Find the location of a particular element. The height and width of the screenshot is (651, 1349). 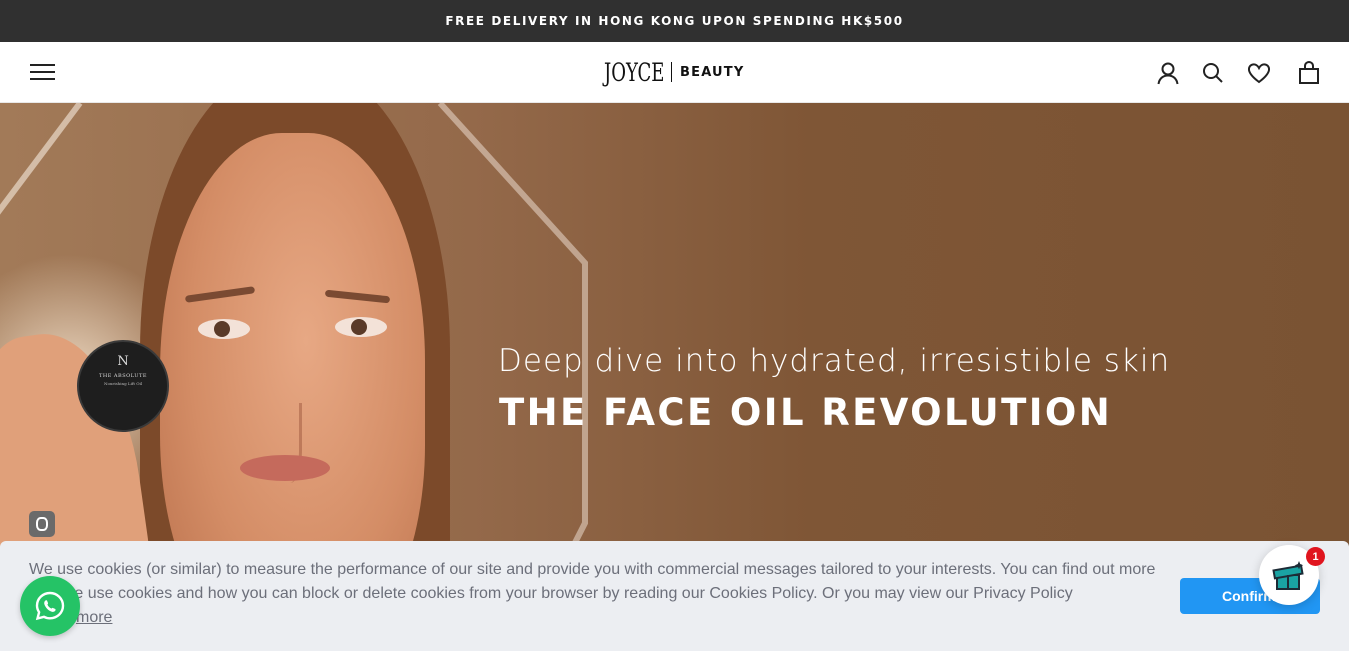

product-mark: N is located at coordinates (123, 361).